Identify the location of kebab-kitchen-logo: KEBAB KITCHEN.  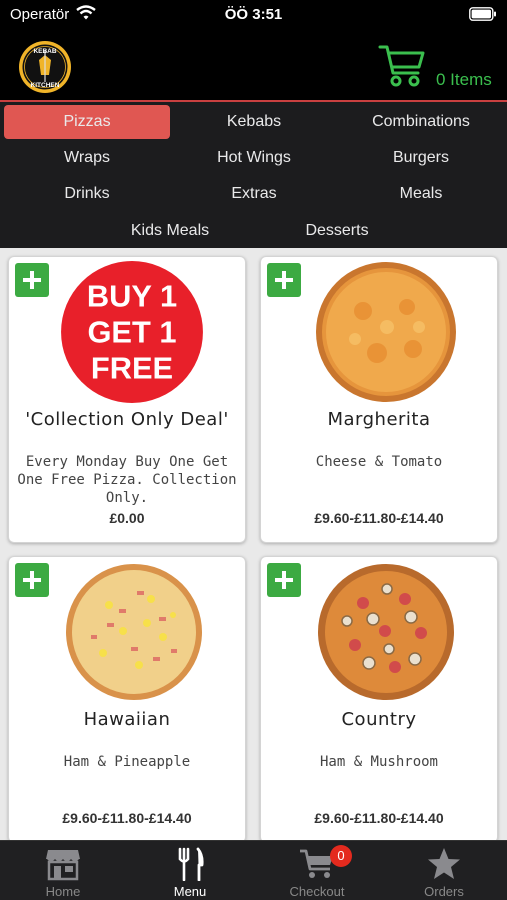
(45, 67).